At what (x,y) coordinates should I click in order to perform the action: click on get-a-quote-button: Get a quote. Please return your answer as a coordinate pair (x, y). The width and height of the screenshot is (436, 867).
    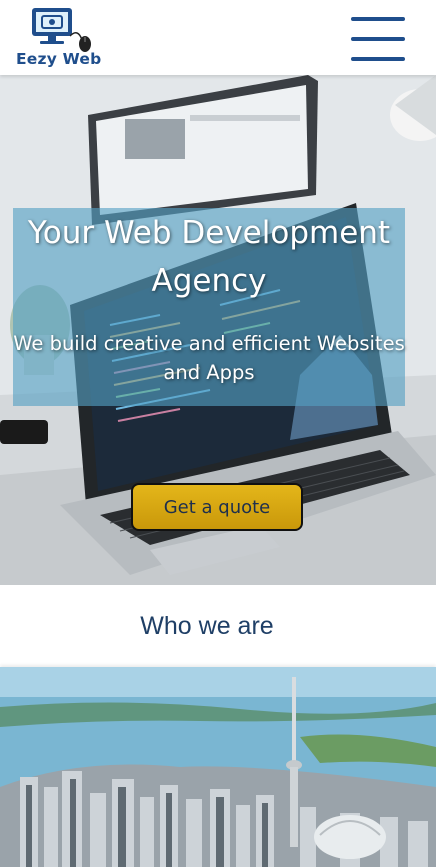
    Looking at the image, I should click on (217, 507).